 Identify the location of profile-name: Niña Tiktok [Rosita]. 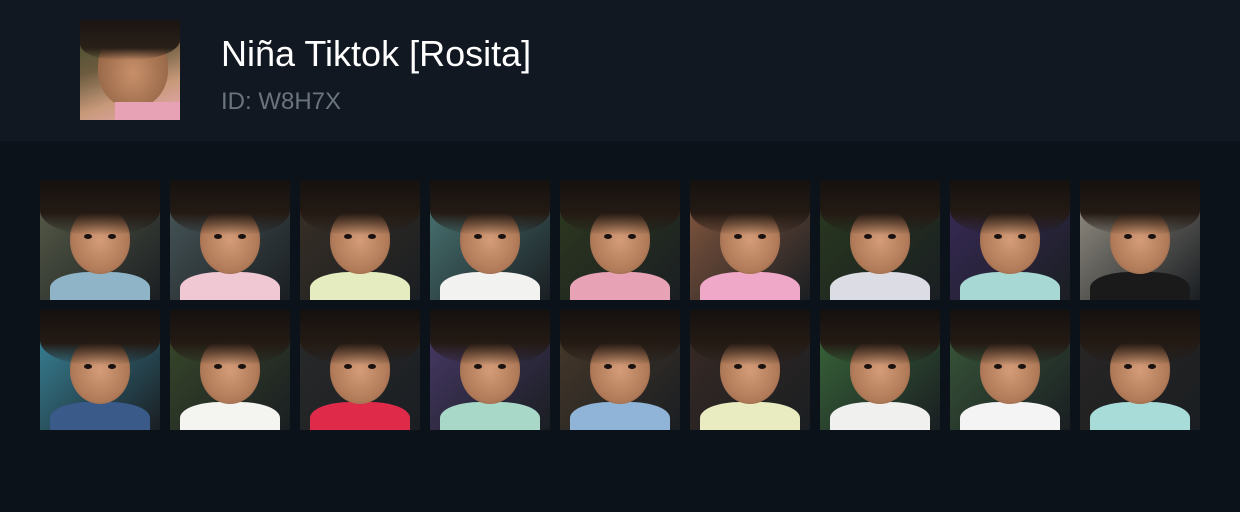
(376, 53).